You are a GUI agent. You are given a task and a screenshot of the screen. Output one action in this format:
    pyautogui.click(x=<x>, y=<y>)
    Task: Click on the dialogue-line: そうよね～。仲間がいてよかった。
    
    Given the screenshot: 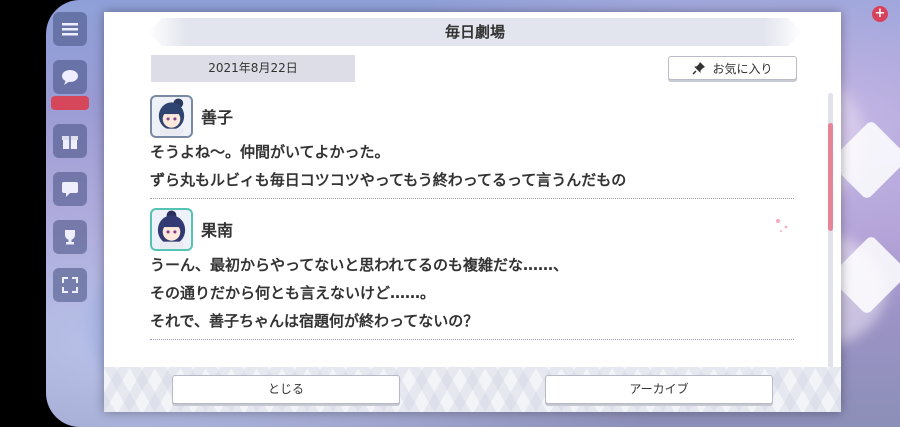 What is the action you would take?
    pyautogui.click(x=270, y=152)
    